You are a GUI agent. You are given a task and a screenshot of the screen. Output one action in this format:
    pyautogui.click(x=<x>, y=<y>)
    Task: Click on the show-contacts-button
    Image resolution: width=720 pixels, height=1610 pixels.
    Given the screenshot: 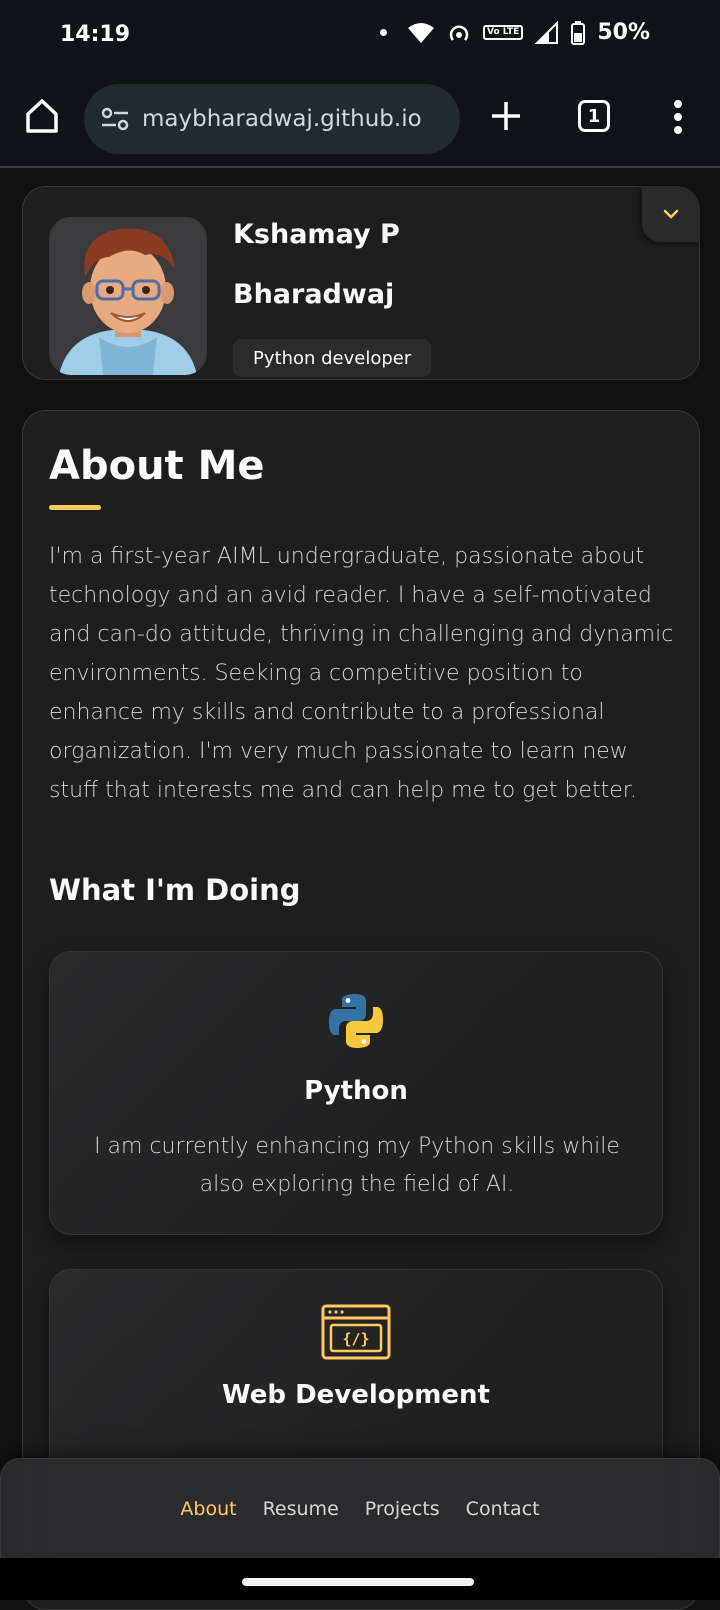 What is the action you would take?
    pyautogui.click(x=671, y=214)
    